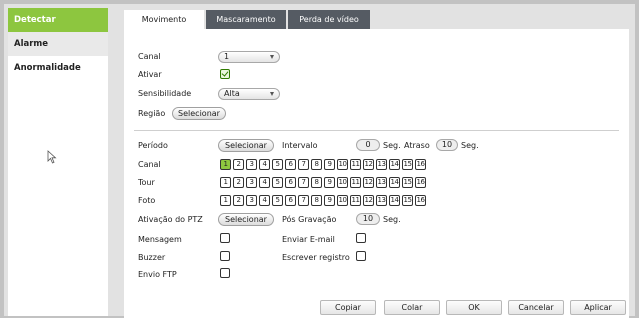 Image resolution: width=639 pixels, height=318 pixels. Describe the element at coordinates (249, 57) in the screenshot. I see `canal-select: 1` at that location.